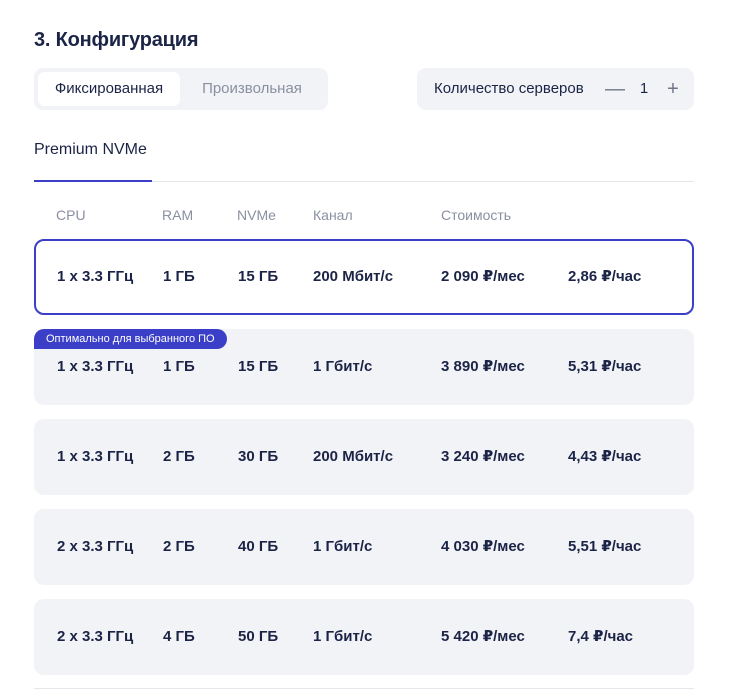 Image resolution: width=734 pixels, height=689 pixels. I want to click on cell-nvme: 30 ГБ, so click(258, 456).